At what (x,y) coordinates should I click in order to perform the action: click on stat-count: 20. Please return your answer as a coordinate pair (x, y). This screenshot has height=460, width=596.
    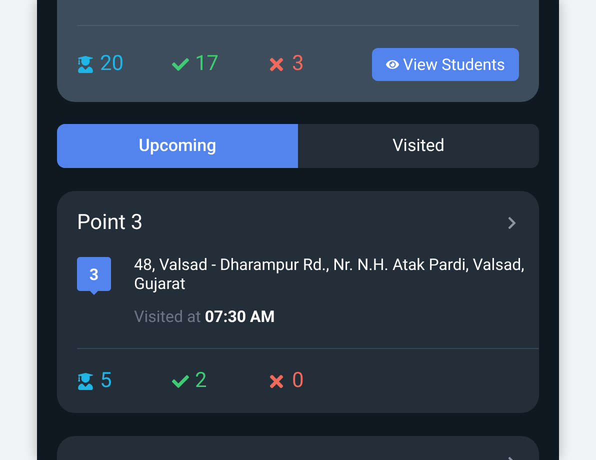
    Looking at the image, I should click on (112, 64).